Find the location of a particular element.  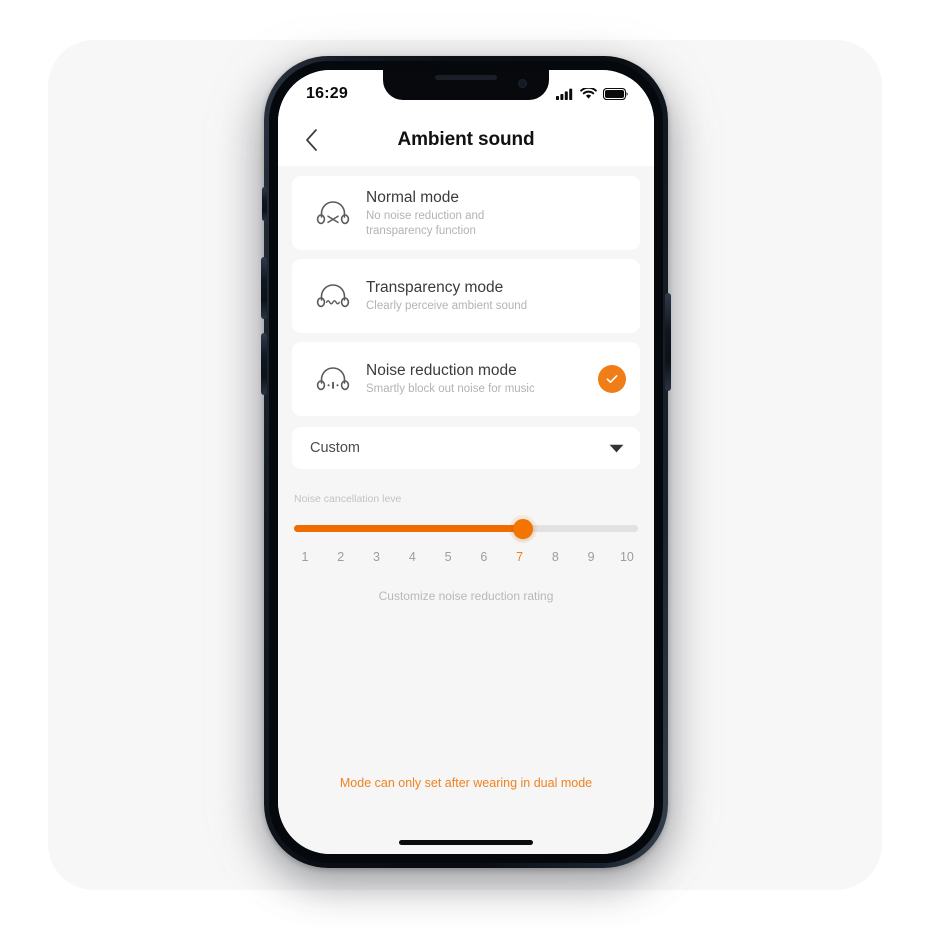

signal-bars-icon is located at coordinates (564, 94).